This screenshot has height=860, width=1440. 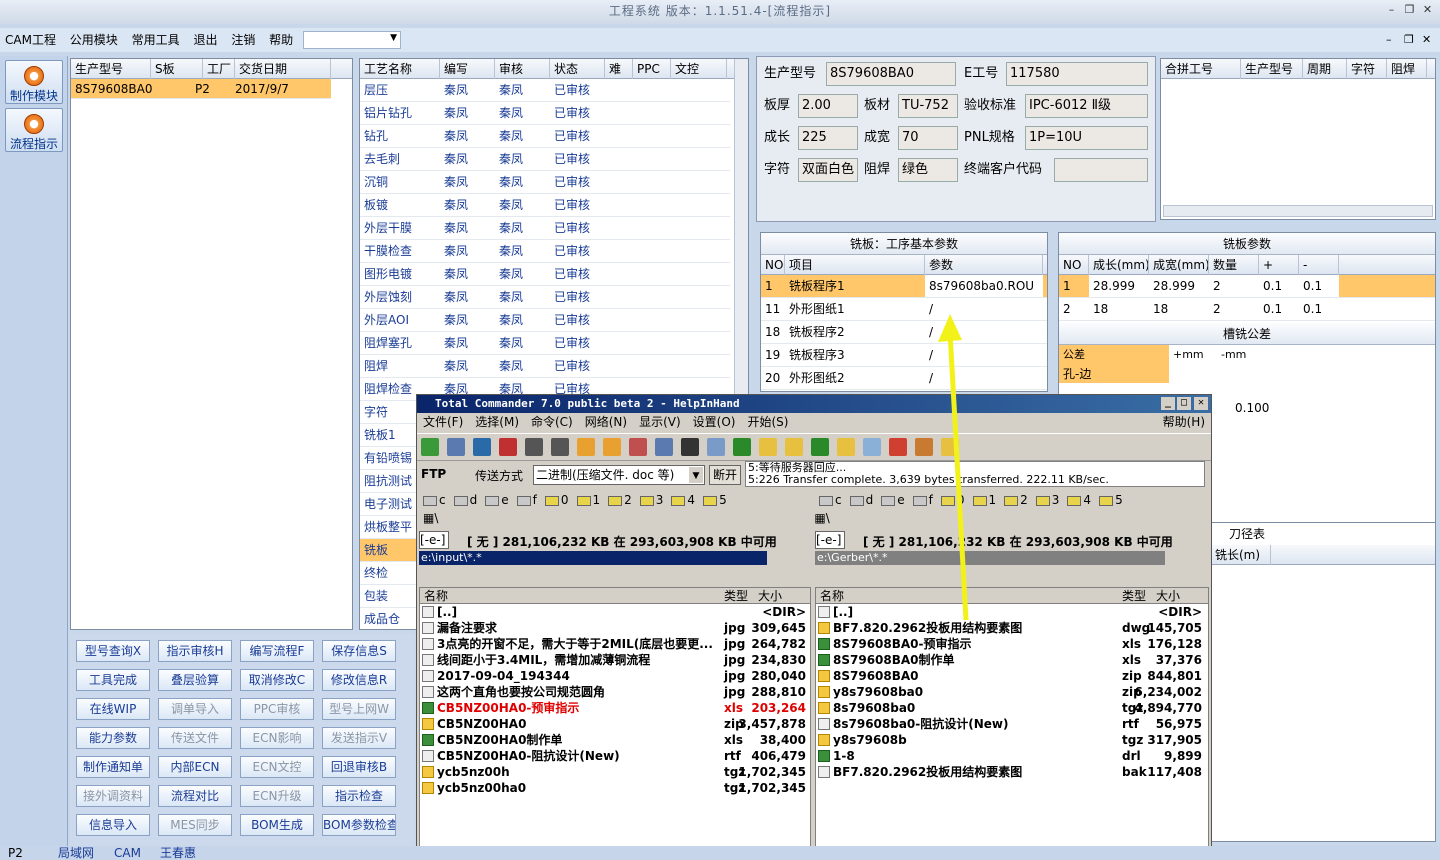 What do you see at coordinates (1012, 740) in the screenshot?
I see `file-row: y8s79608b tgz 317,905` at bounding box center [1012, 740].